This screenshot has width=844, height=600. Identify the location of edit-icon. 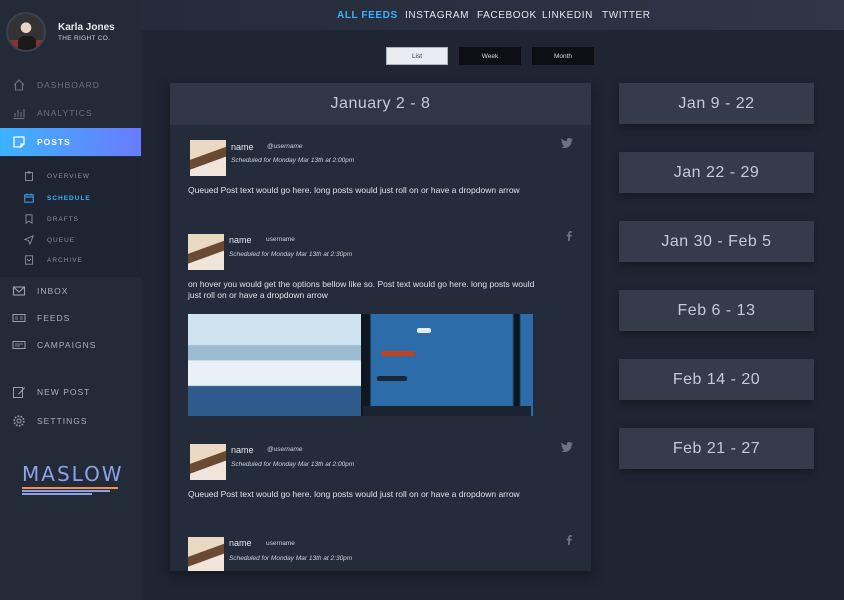
(19, 392).